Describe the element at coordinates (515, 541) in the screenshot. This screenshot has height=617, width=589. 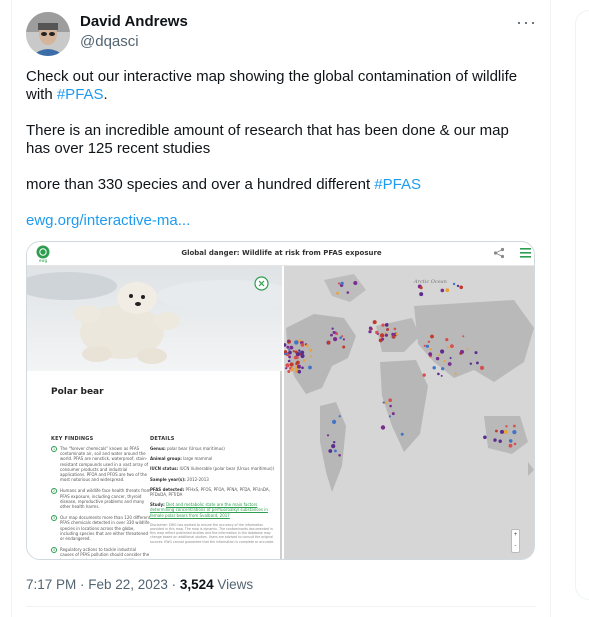
I see `zoom-controls: + -` at that location.